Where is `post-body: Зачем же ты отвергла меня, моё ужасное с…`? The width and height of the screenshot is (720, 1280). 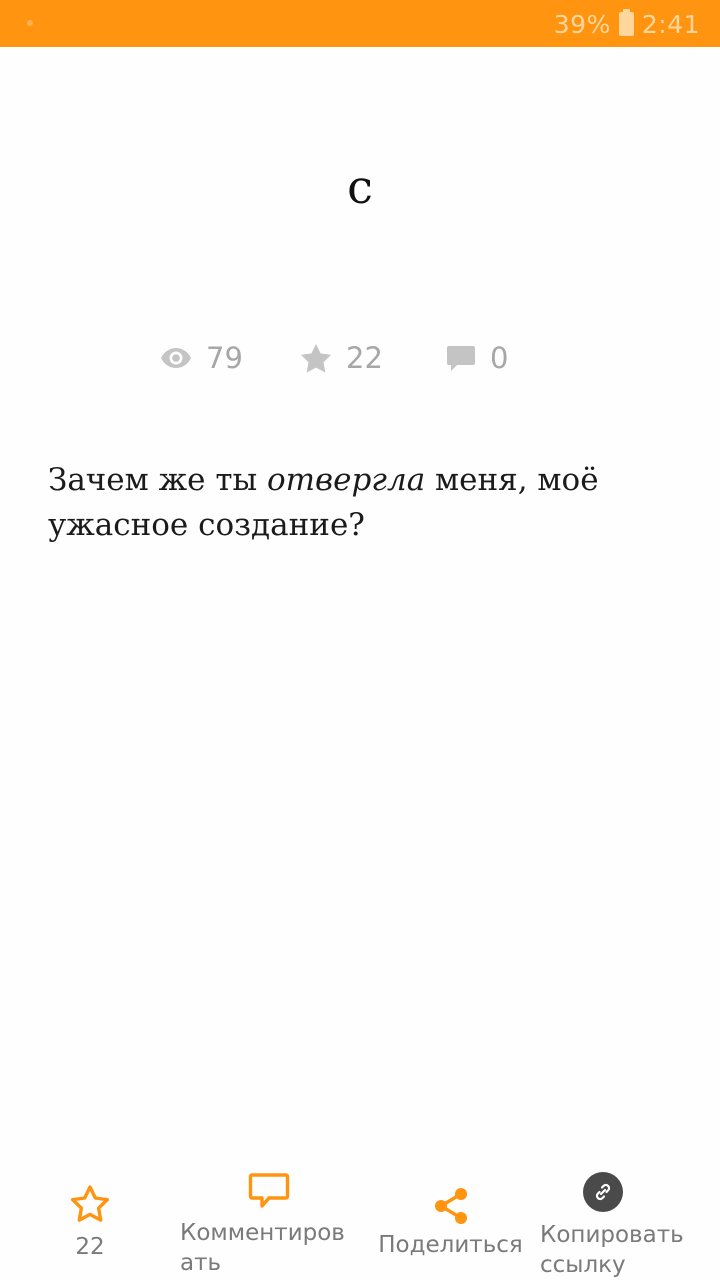
post-body: Зачем же ты отвергла меня, моё ужасное с… is located at coordinates (363, 503).